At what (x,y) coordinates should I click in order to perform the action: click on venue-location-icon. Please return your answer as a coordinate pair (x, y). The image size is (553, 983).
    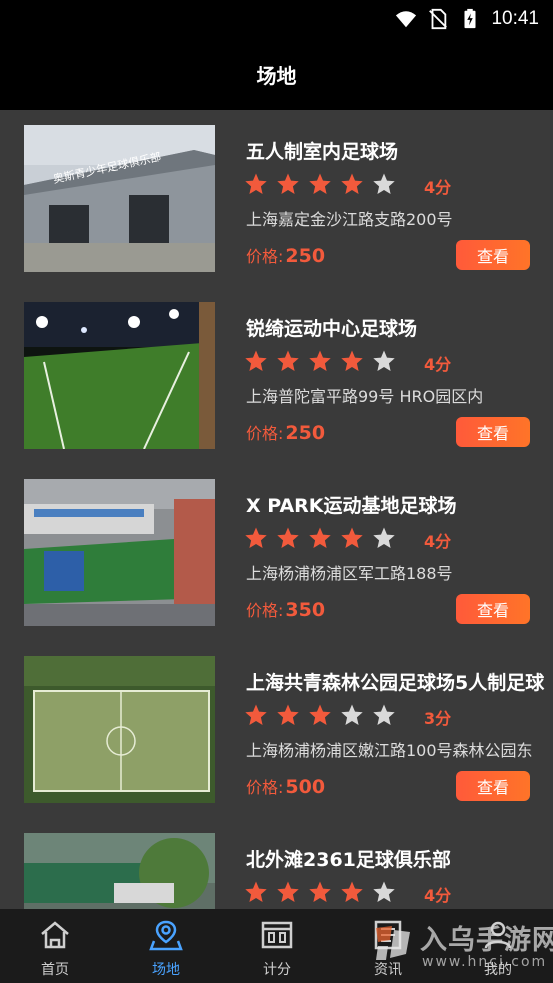
    Looking at the image, I should click on (166, 935).